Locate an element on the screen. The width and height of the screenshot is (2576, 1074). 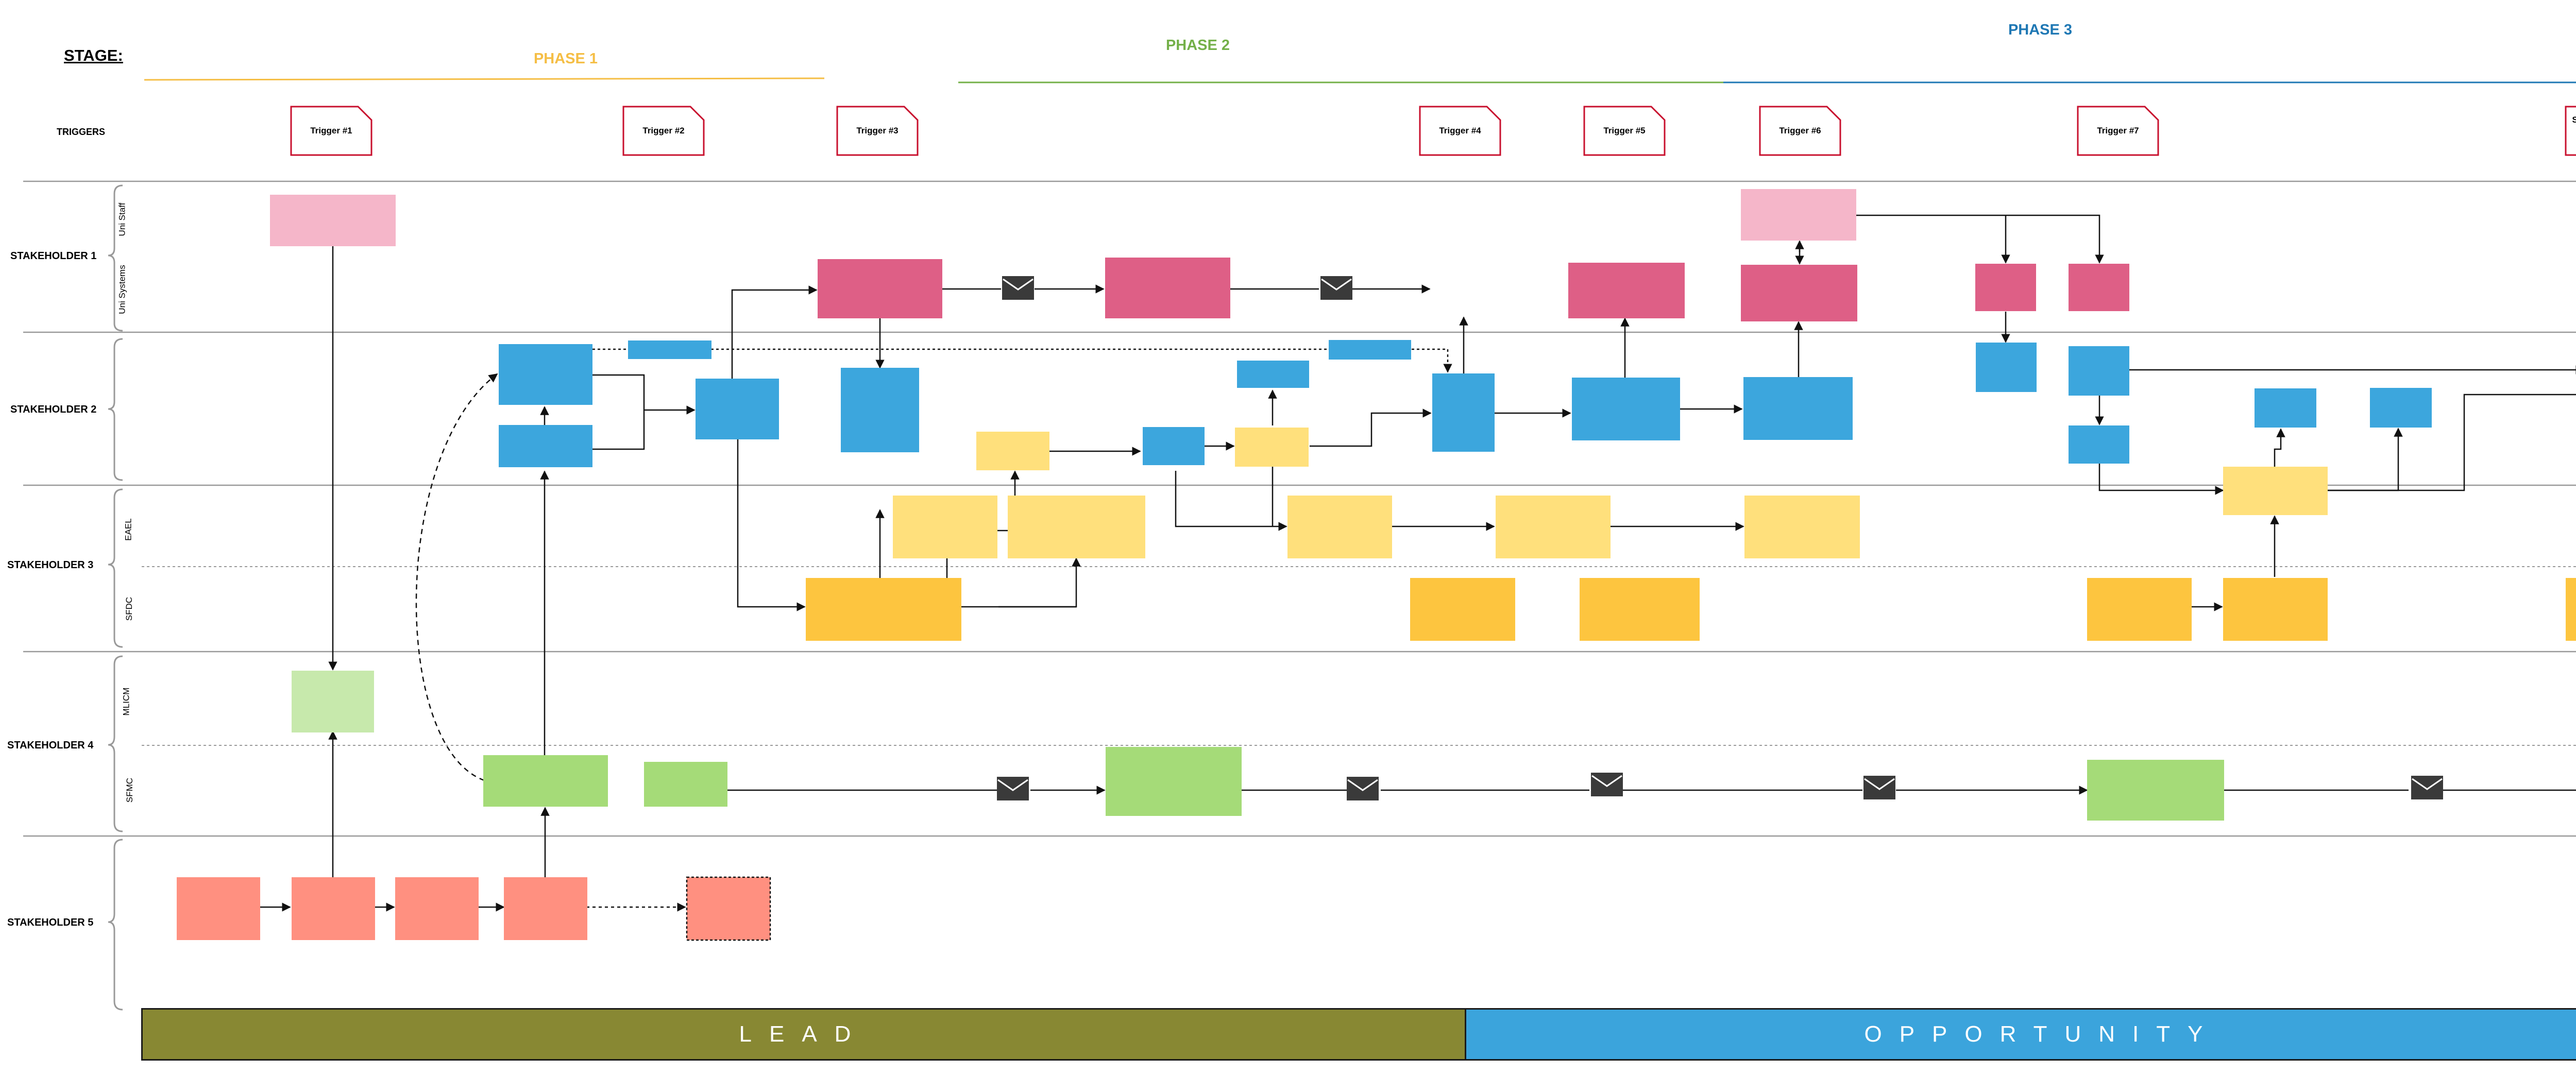
trigger-1: Trigger #1 is located at coordinates (331, 131).